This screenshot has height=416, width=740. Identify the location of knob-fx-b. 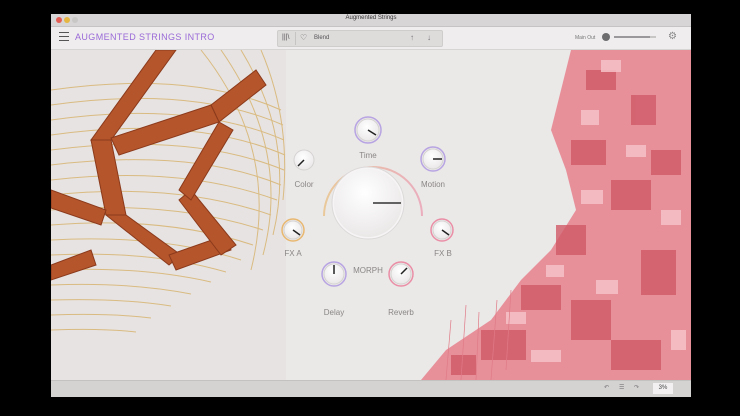
(442, 230).